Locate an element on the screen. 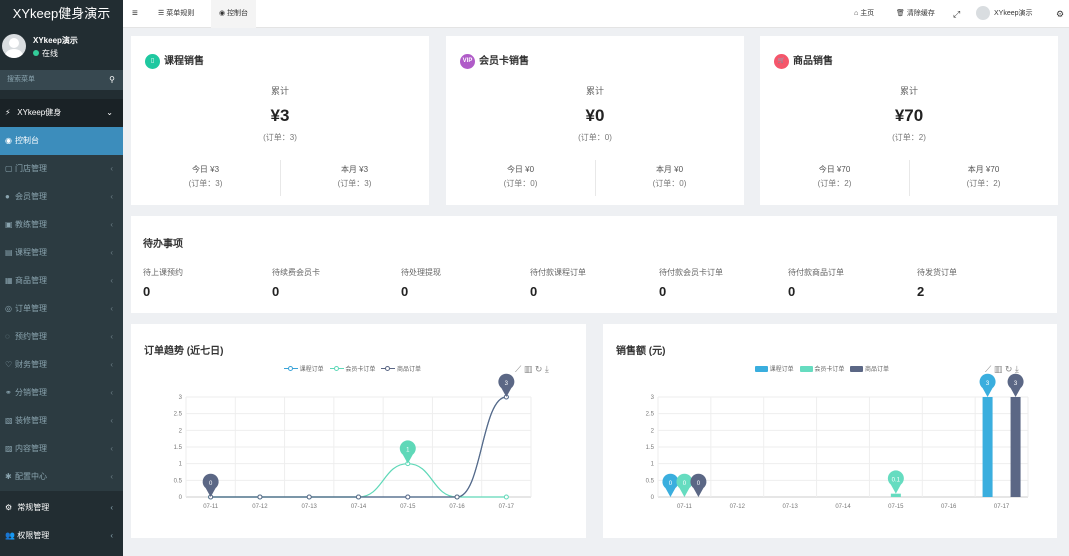  x-tick-label: 07-15 is located at coordinates (896, 507).